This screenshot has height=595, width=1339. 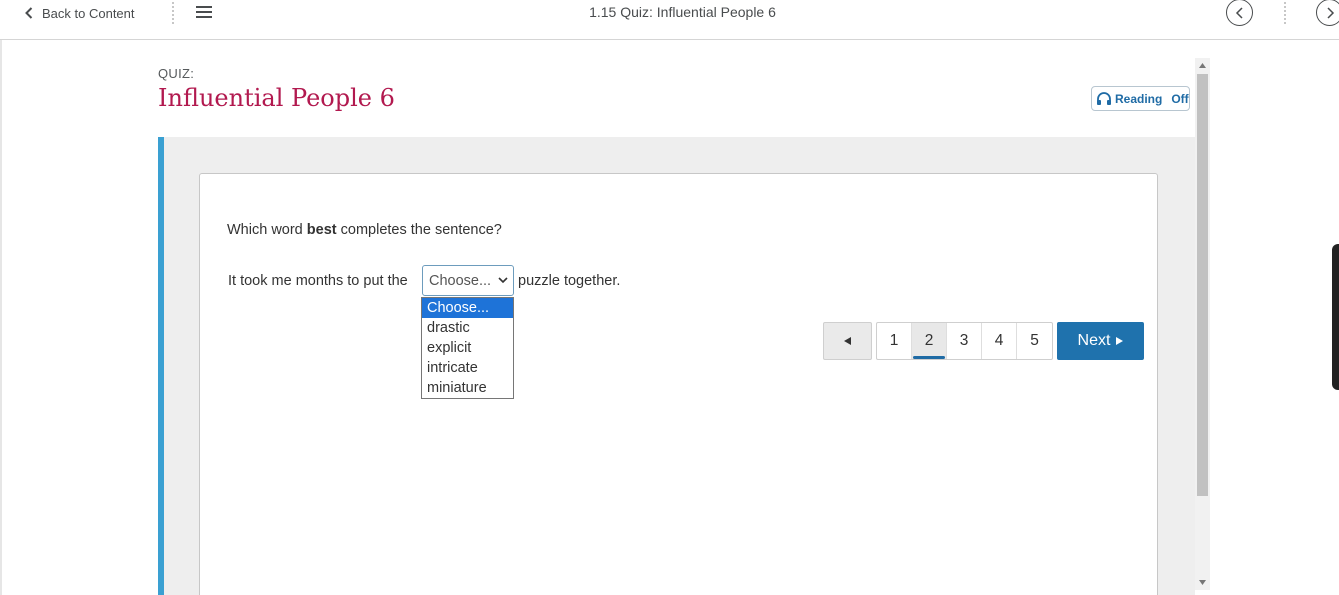 What do you see at coordinates (419, 230) in the screenshot?
I see `question-suffix: completes the sentence?` at bounding box center [419, 230].